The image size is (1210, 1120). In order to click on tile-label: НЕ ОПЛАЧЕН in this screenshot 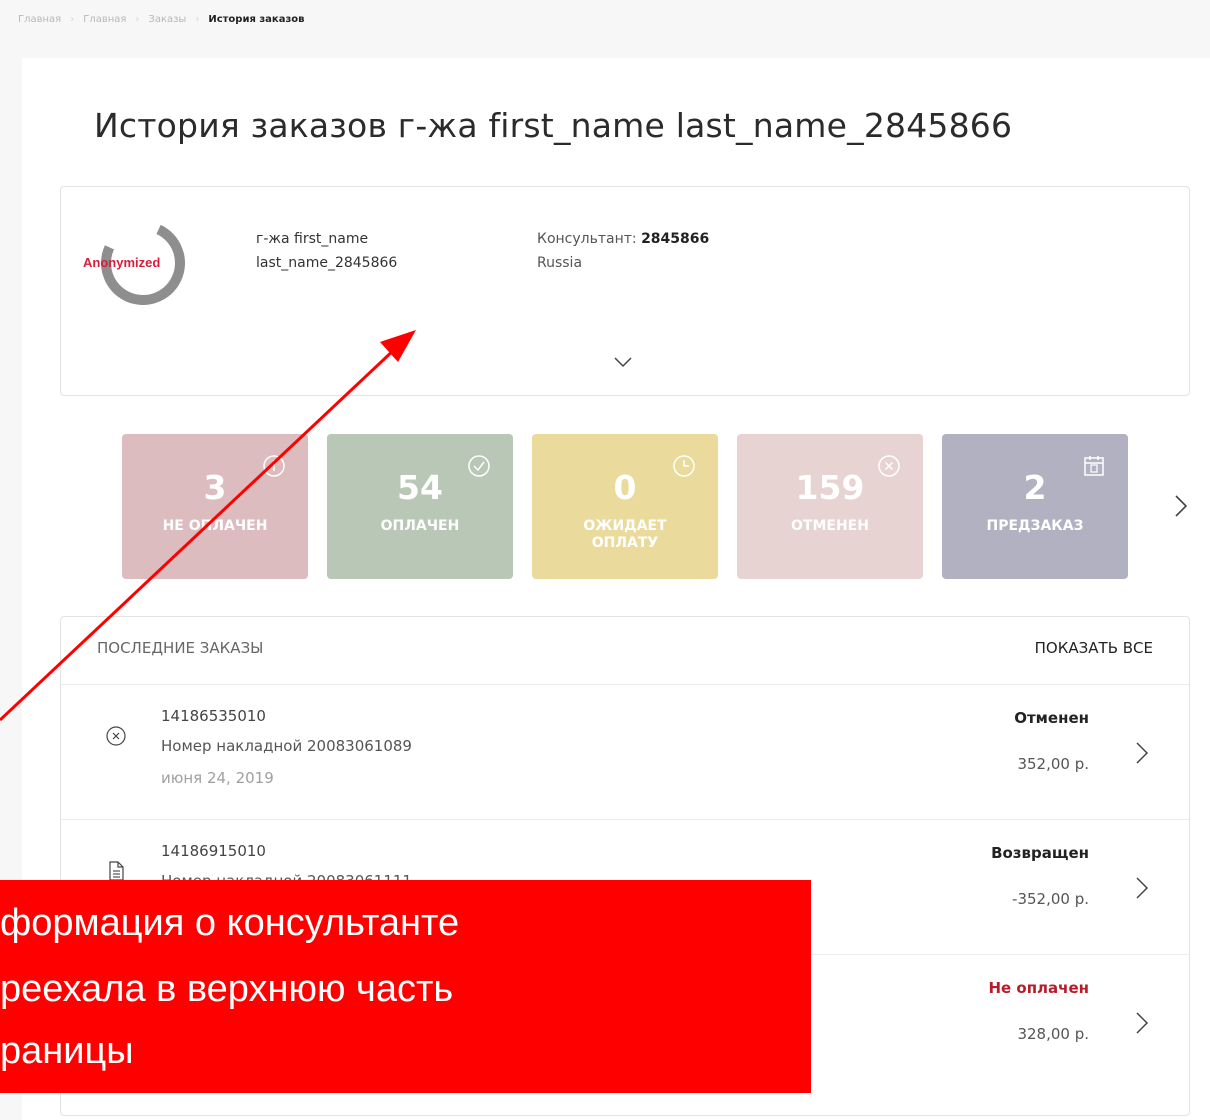, I will do `click(215, 526)`.